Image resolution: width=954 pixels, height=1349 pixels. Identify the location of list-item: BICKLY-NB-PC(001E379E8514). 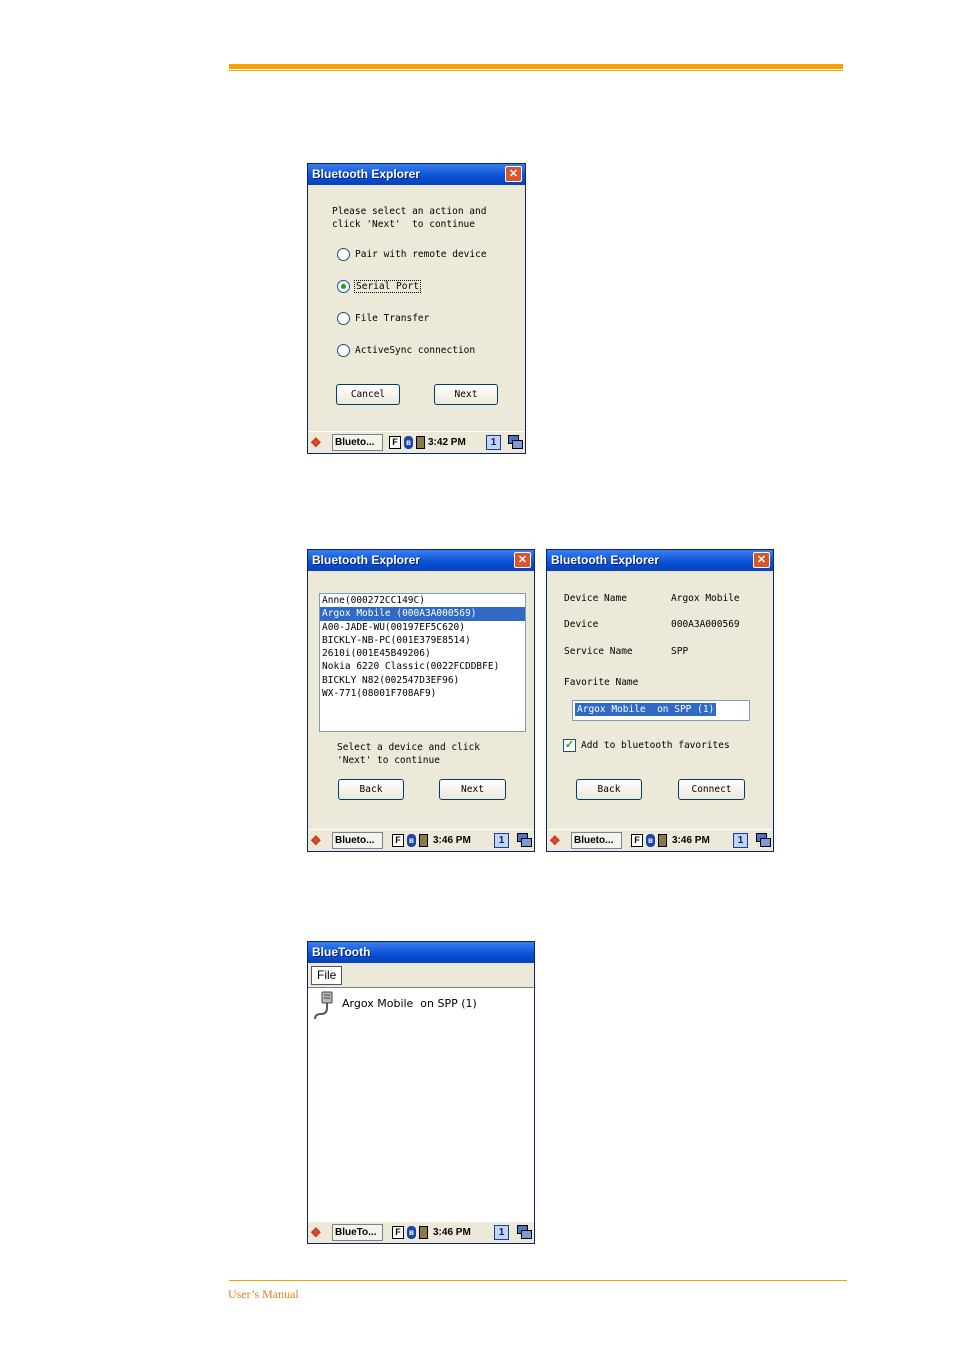
(422, 640).